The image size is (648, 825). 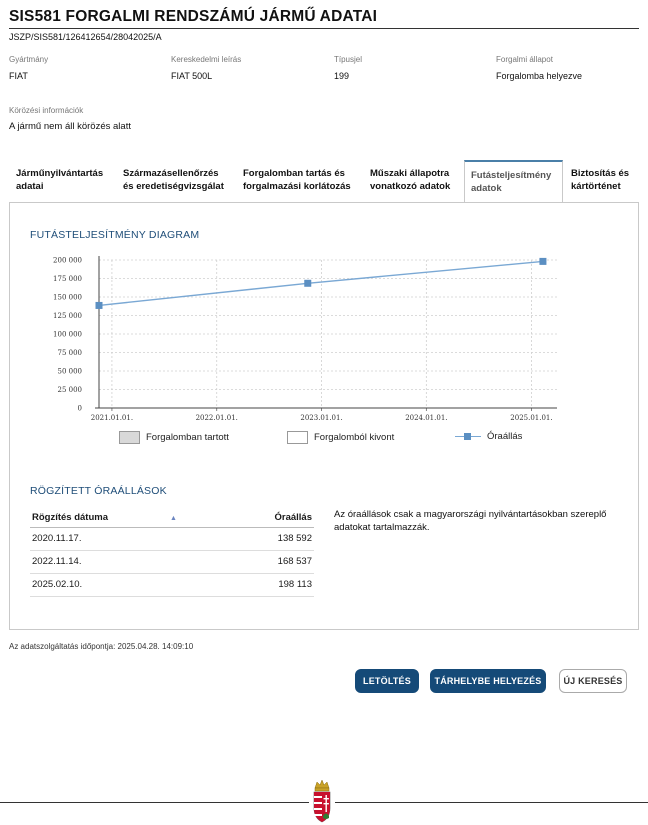 I want to click on field-traffic-status-label: Forgalmi állapot, so click(x=524, y=59).